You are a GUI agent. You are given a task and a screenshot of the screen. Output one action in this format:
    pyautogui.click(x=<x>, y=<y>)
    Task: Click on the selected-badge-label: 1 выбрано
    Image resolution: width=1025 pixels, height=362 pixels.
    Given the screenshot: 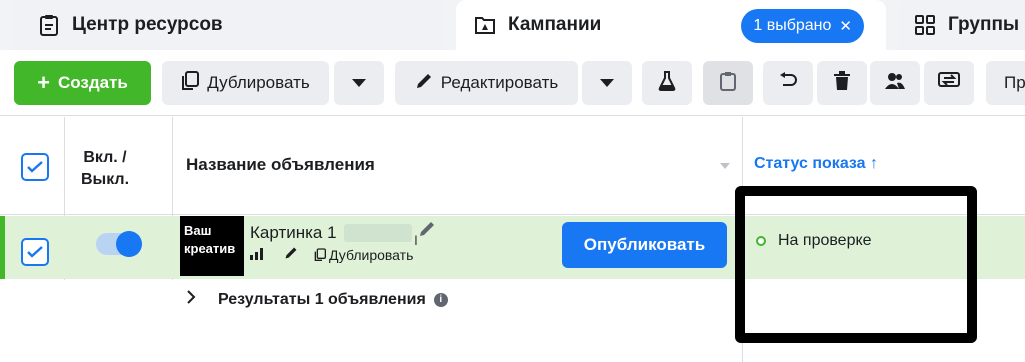 What is the action you would take?
    pyautogui.click(x=792, y=25)
    